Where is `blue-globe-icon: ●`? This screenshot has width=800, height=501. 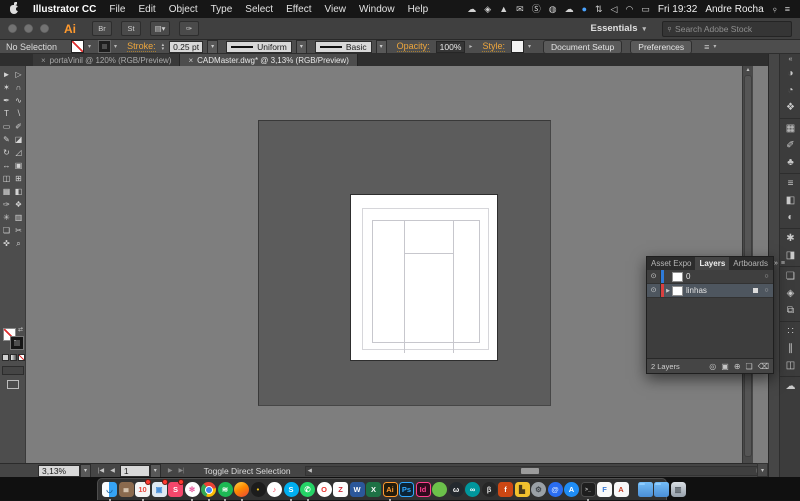 blue-globe-icon: ● is located at coordinates (584, 9).